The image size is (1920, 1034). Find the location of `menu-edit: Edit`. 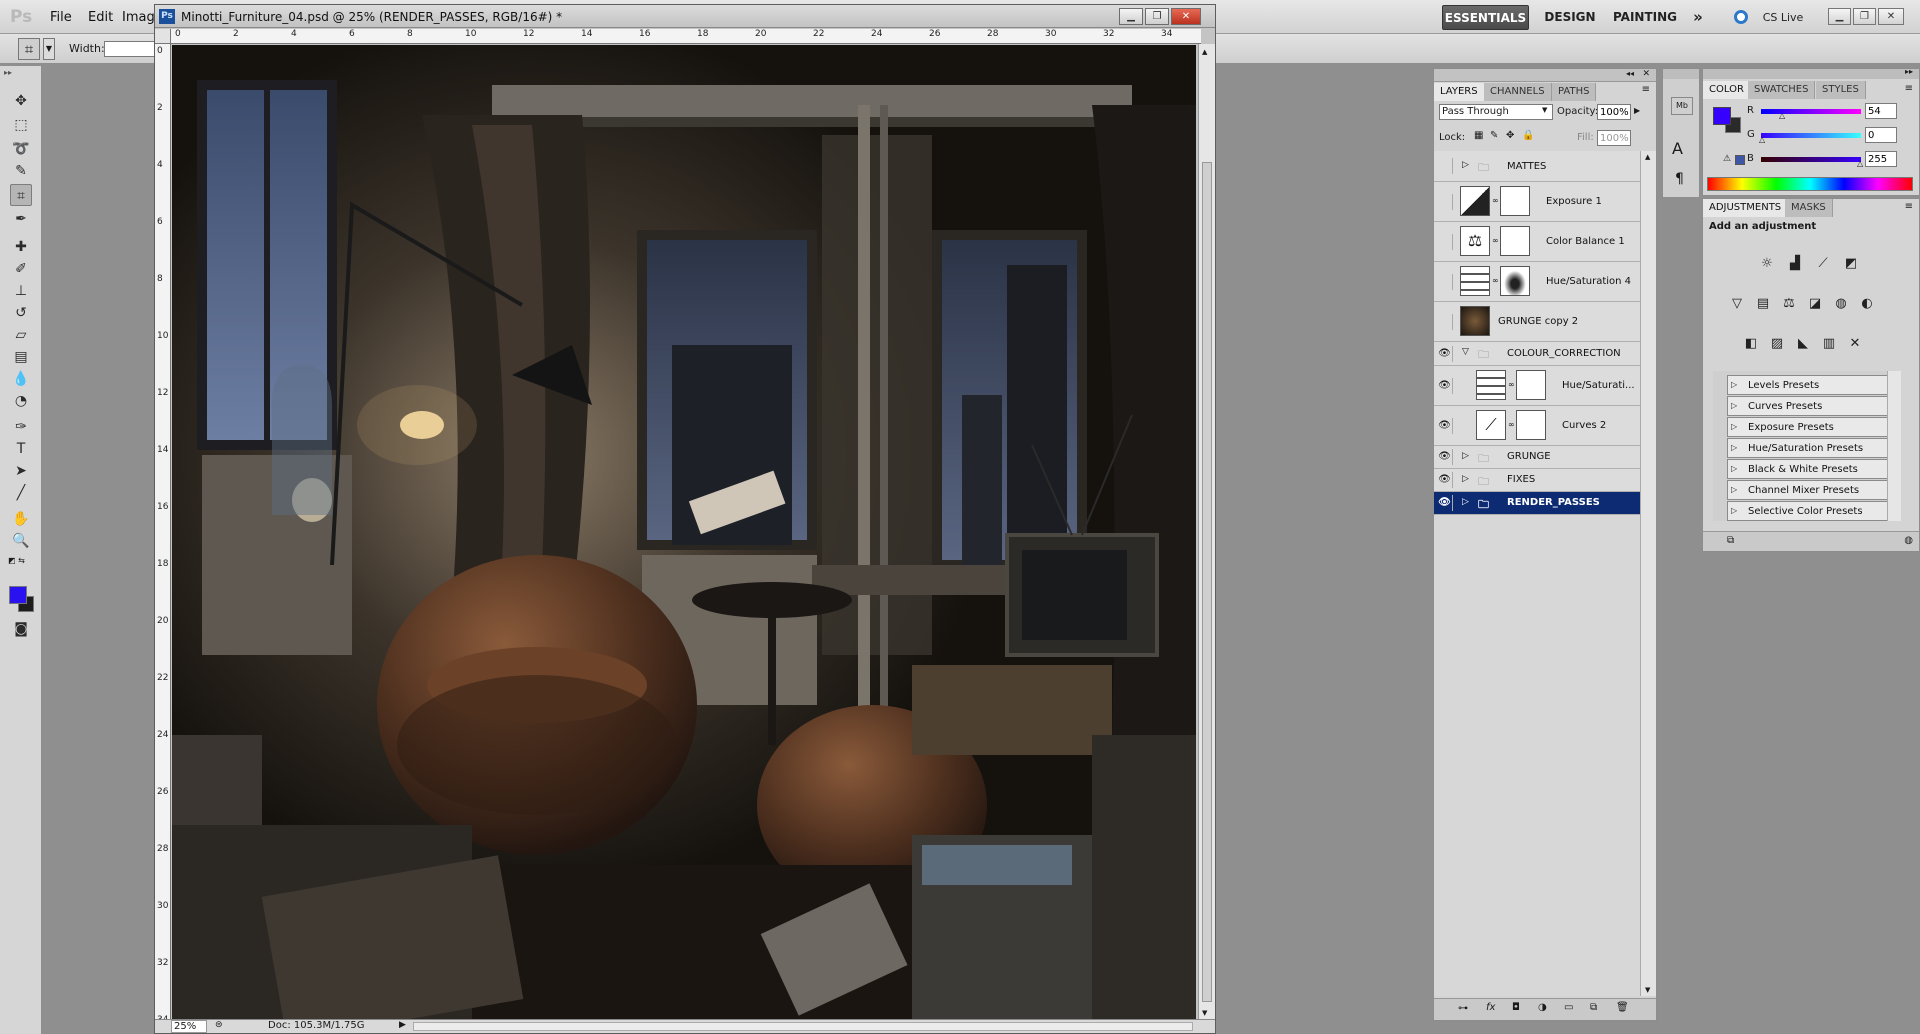

menu-edit: Edit is located at coordinates (100, 17).